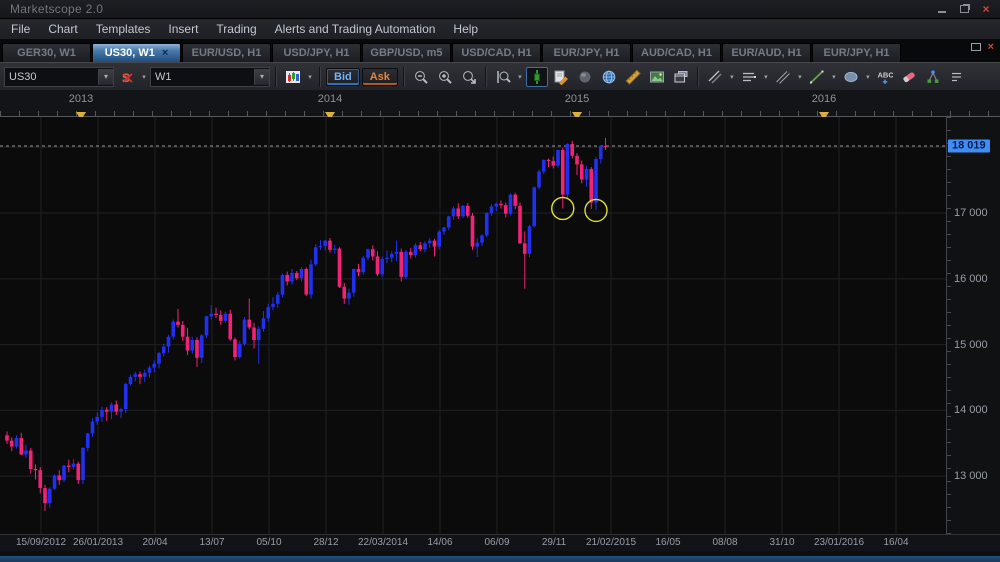  I want to click on menu-item-file: File, so click(20, 29).